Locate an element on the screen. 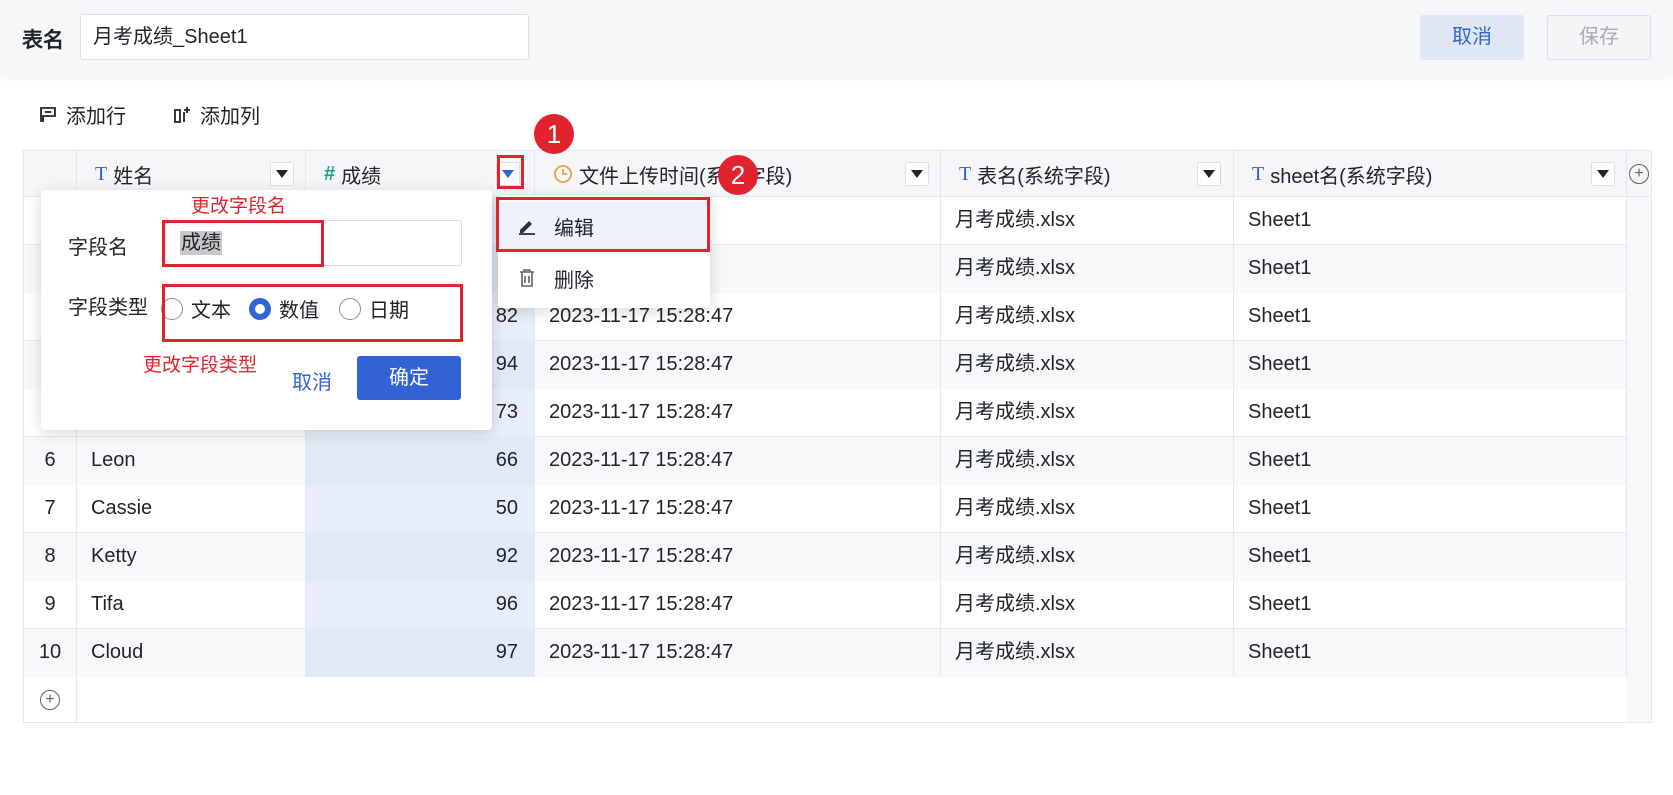 The height and width of the screenshot is (795, 1673). score-cell: 96 is located at coordinates (420, 605).